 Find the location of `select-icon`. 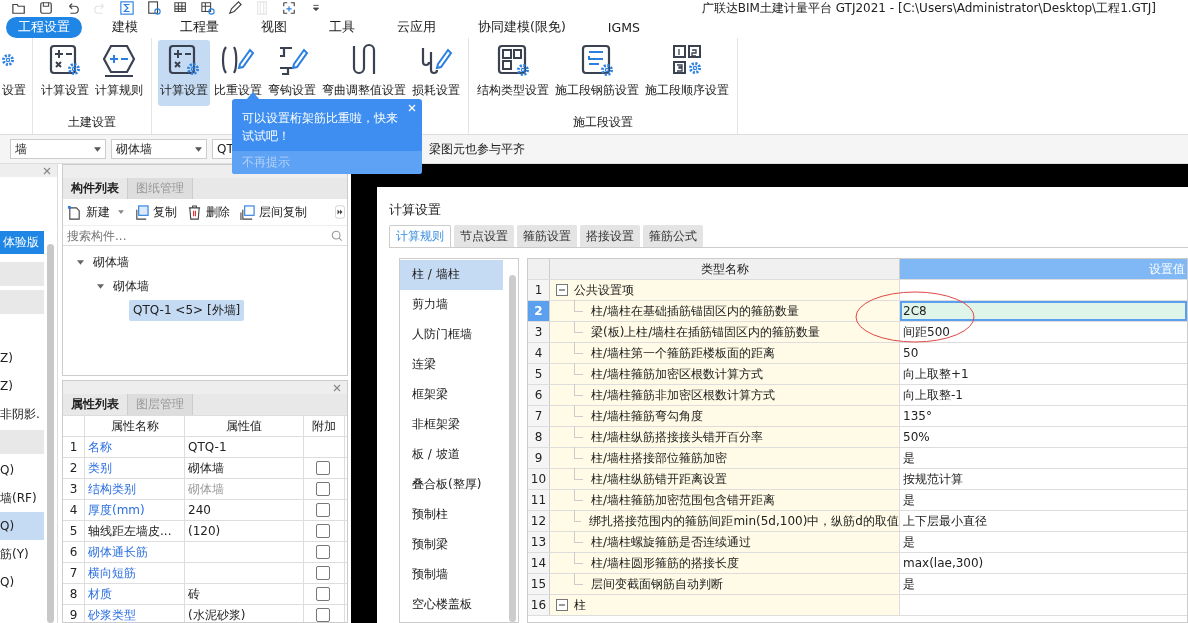

select-icon is located at coordinates (289, 8).